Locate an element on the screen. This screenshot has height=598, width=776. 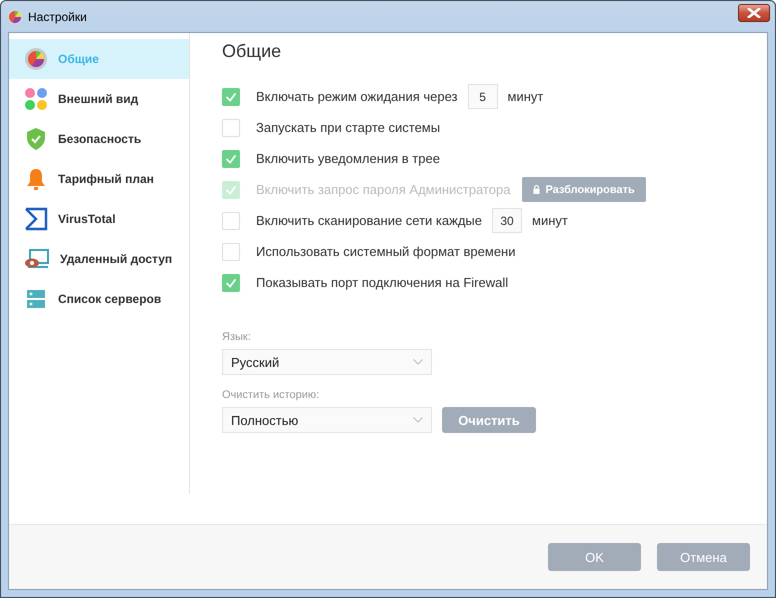
field-label: Очистить историю: is located at coordinates (271, 395).